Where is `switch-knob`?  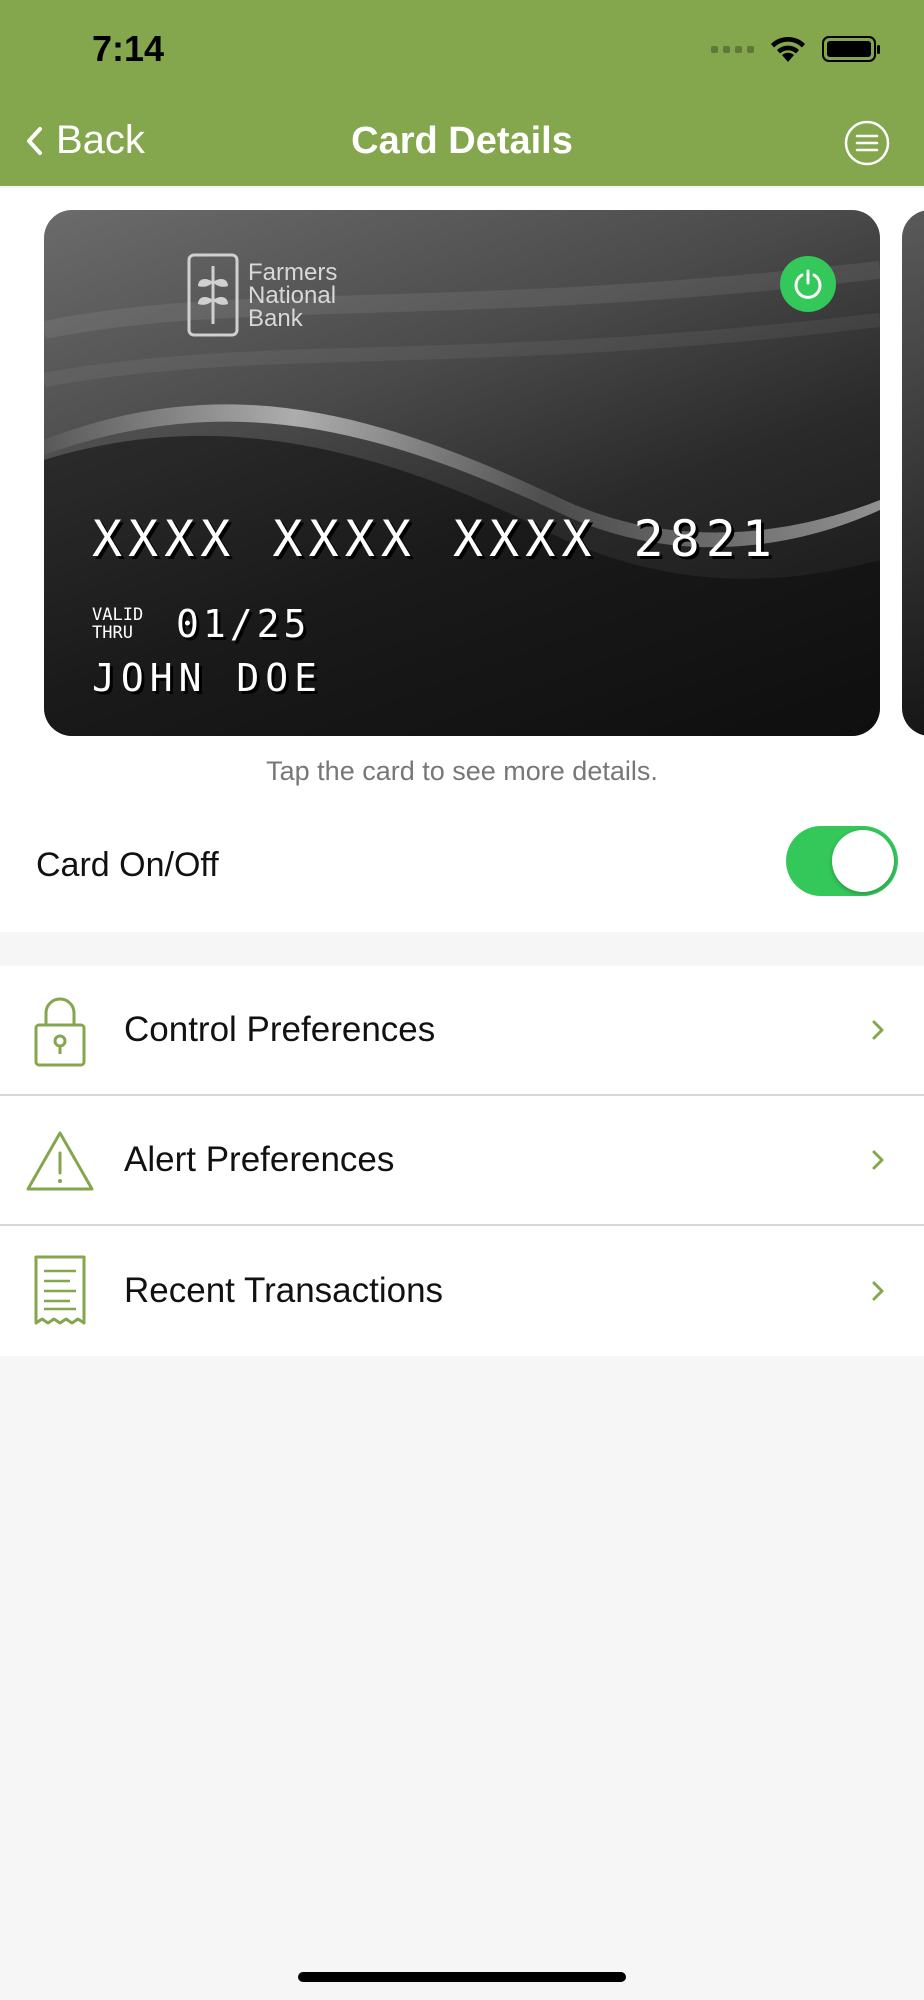
switch-knob is located at coordinates (863, 861).